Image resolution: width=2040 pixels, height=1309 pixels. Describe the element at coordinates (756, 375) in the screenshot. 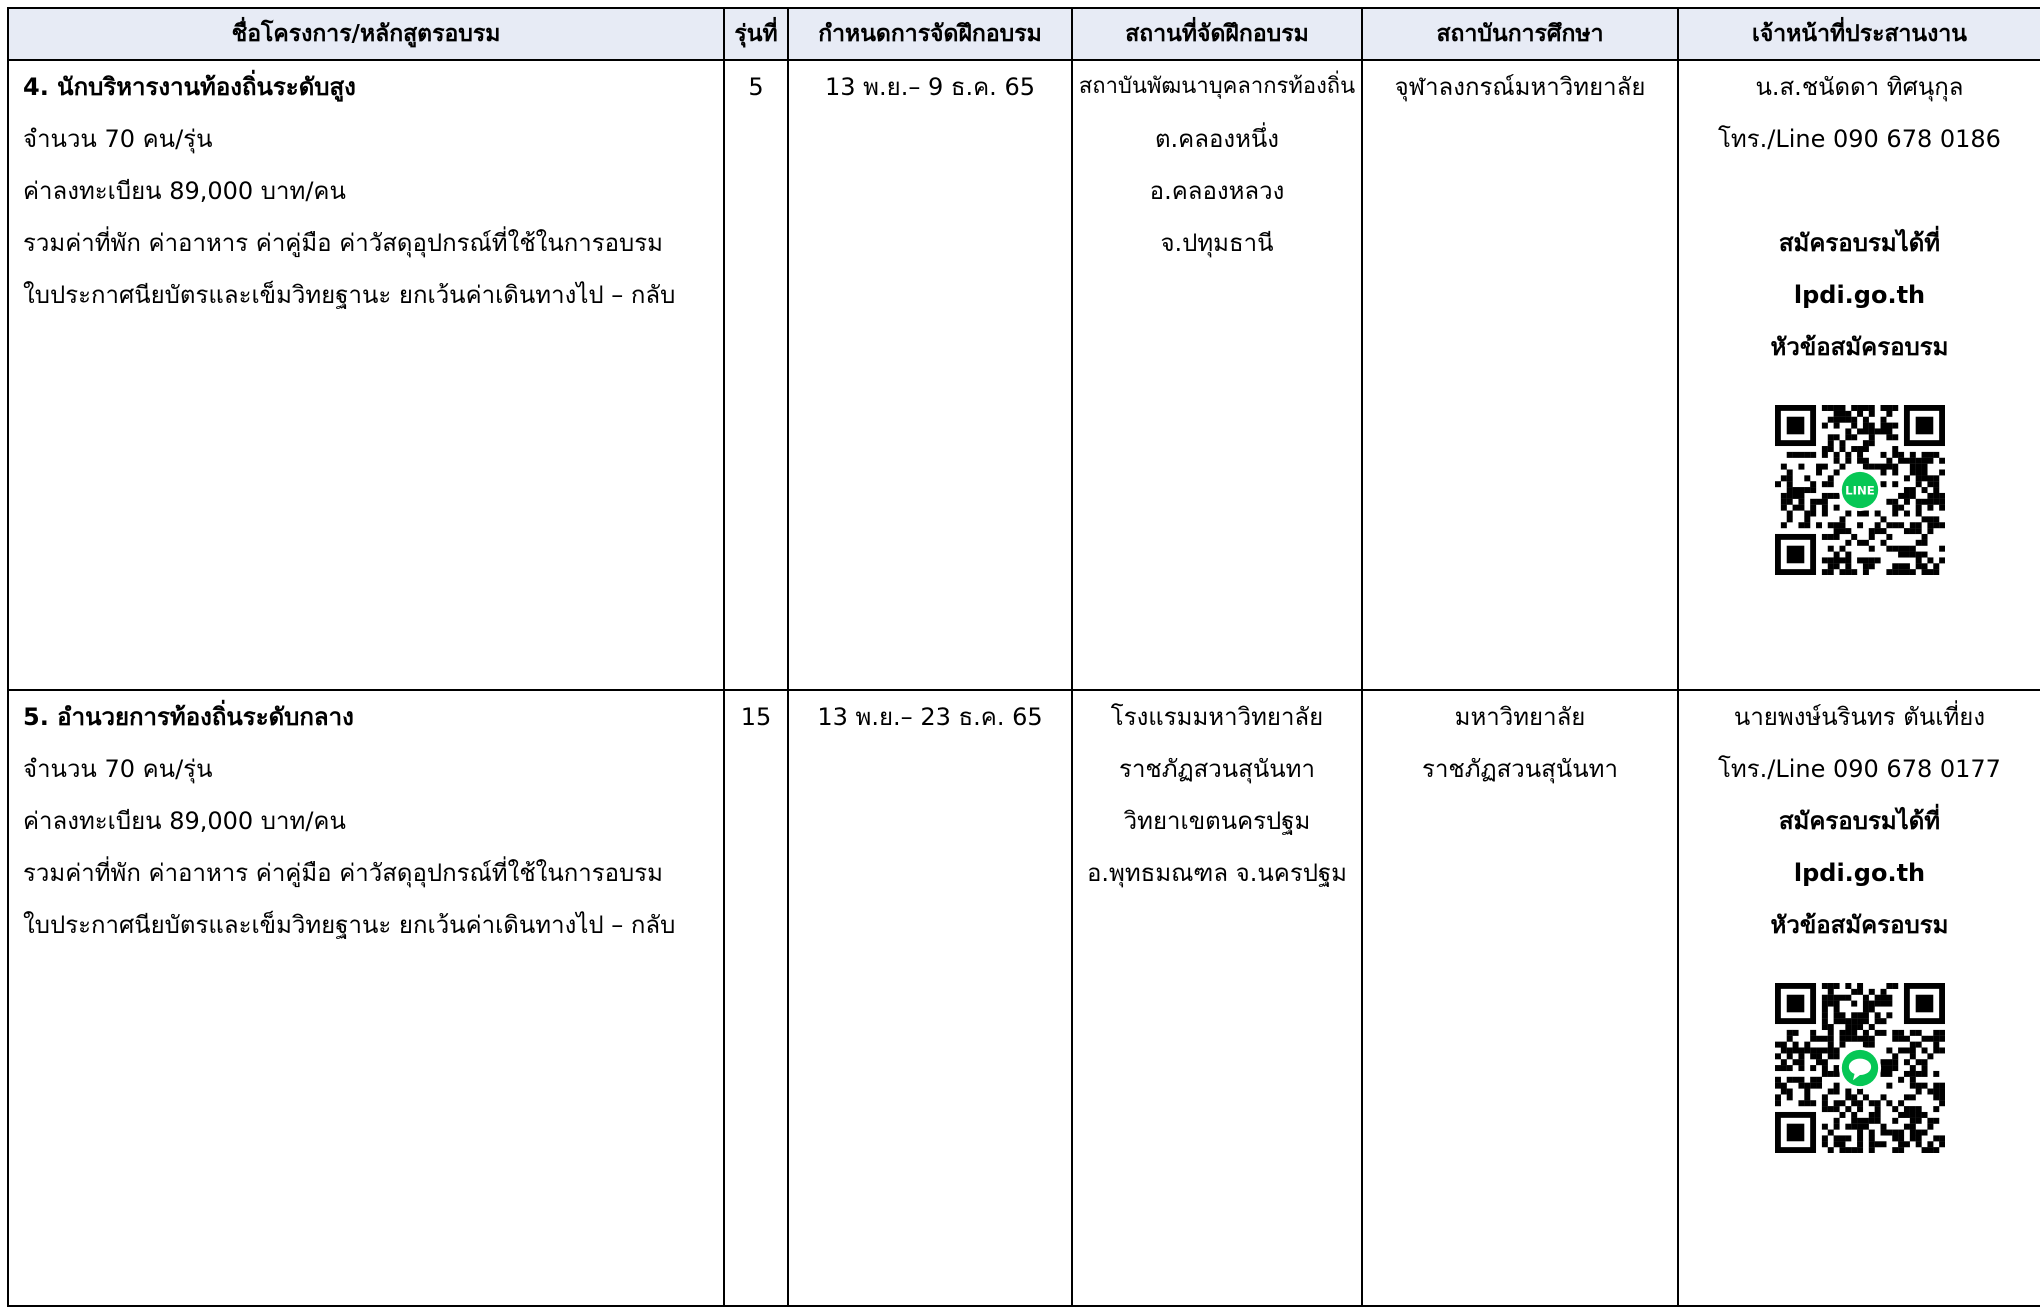

I see `batch-cell: 5` at that location.